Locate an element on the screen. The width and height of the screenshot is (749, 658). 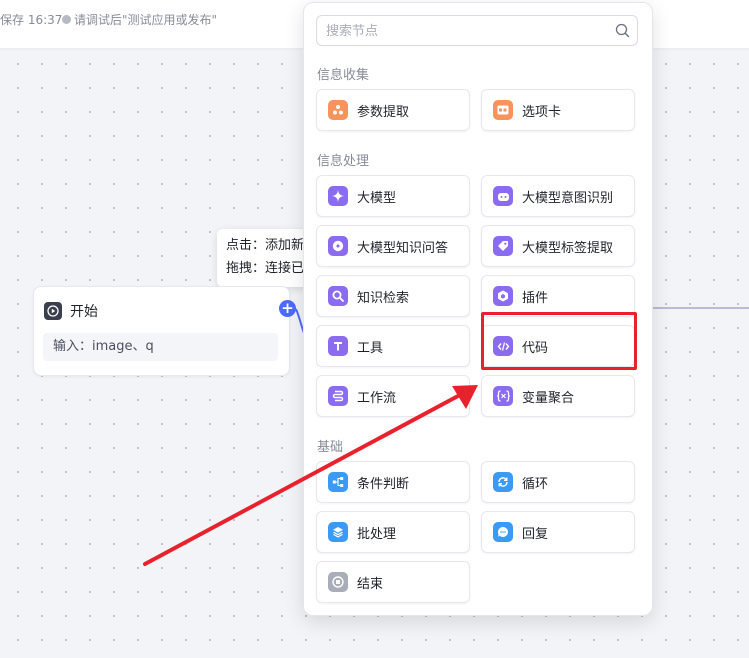
sparkle-icon is located at coordinates (338, 196).